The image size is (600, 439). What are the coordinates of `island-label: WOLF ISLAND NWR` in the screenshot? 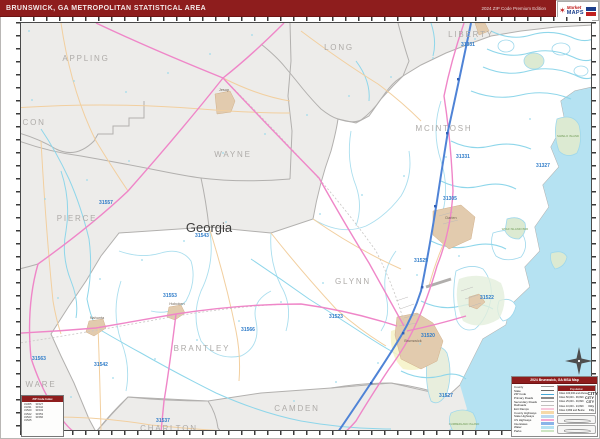 It's located at (515, 229).